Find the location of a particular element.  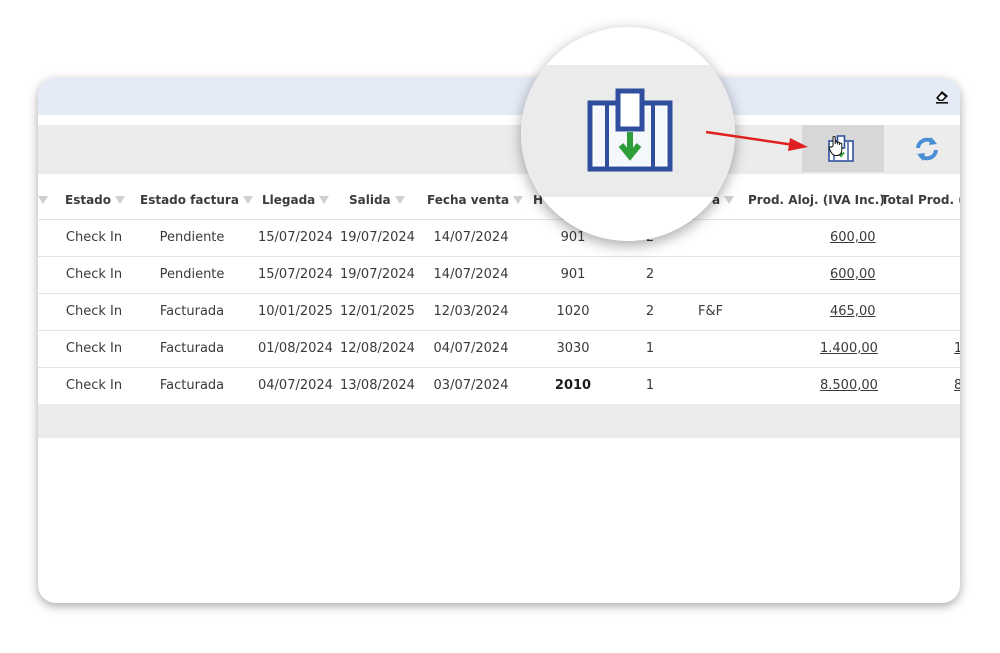

pointer-arrow-icon is located at coordinates (756, 140).